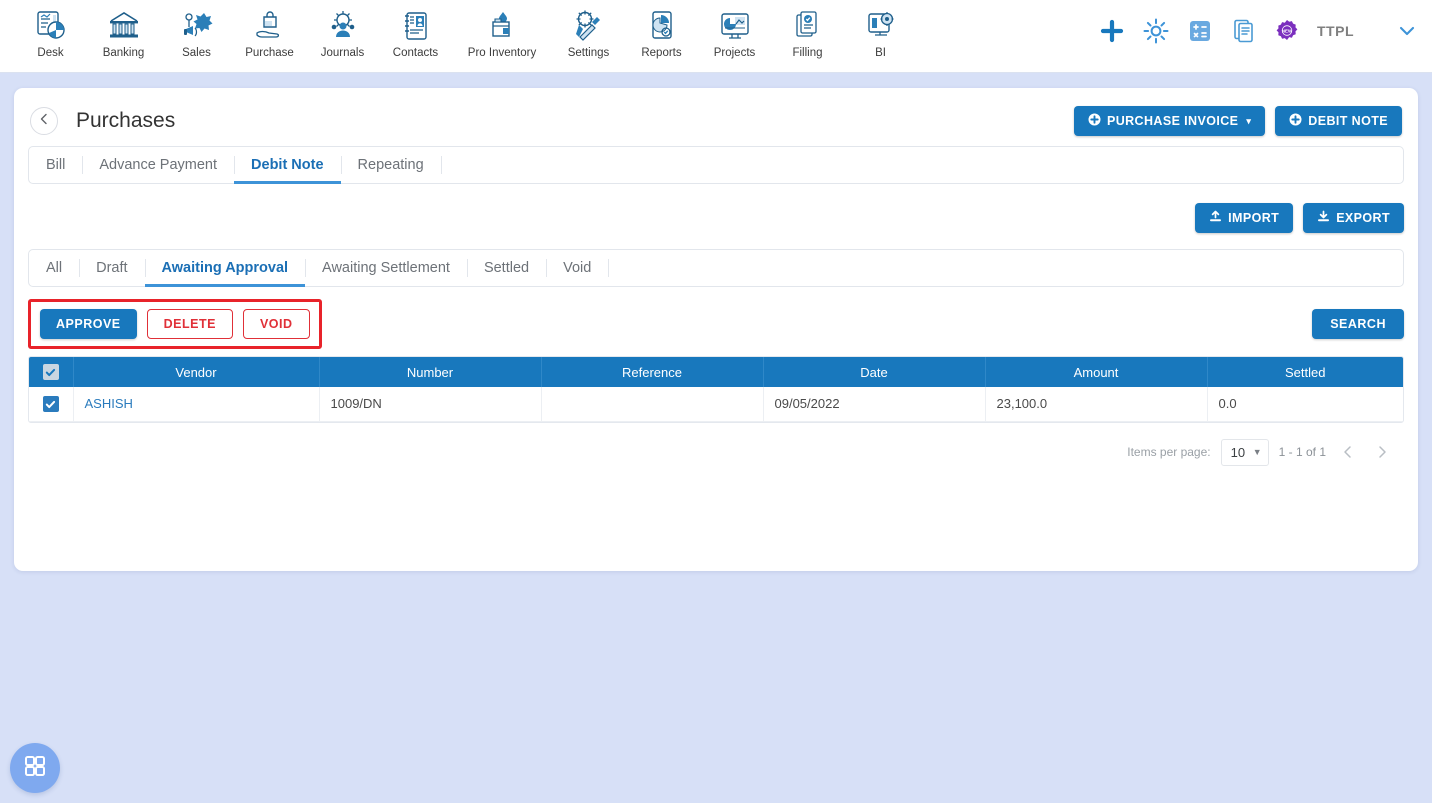 Image resolution: width=1432 pixels, height=803 pixels. I want to click on status-tab-draft: Draft, so click(111, 268).